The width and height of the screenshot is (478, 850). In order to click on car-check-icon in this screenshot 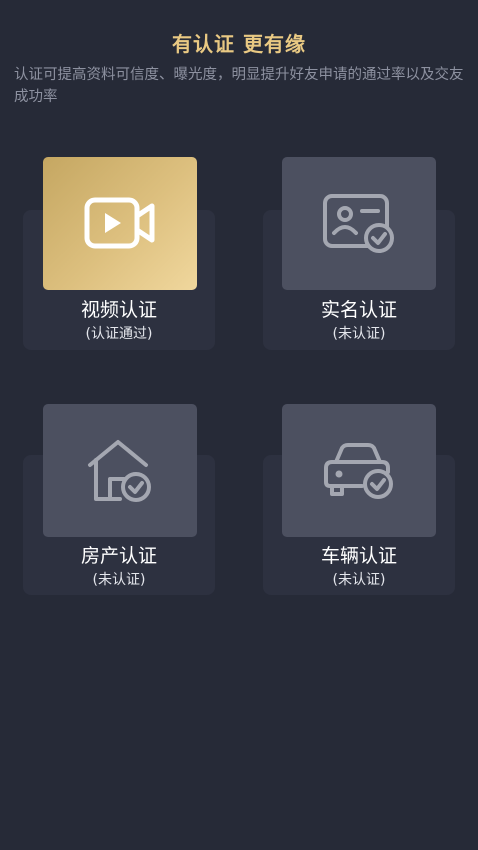, I will do `click(358, 470)`.